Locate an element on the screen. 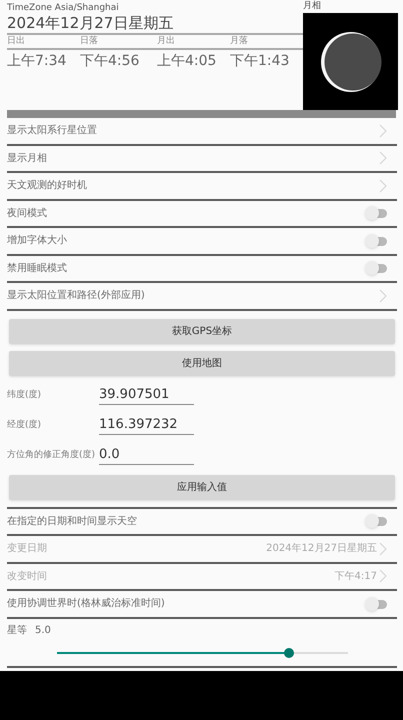  date-heading: 2024年12月27日星期五 is located at coordinates (155, 24).